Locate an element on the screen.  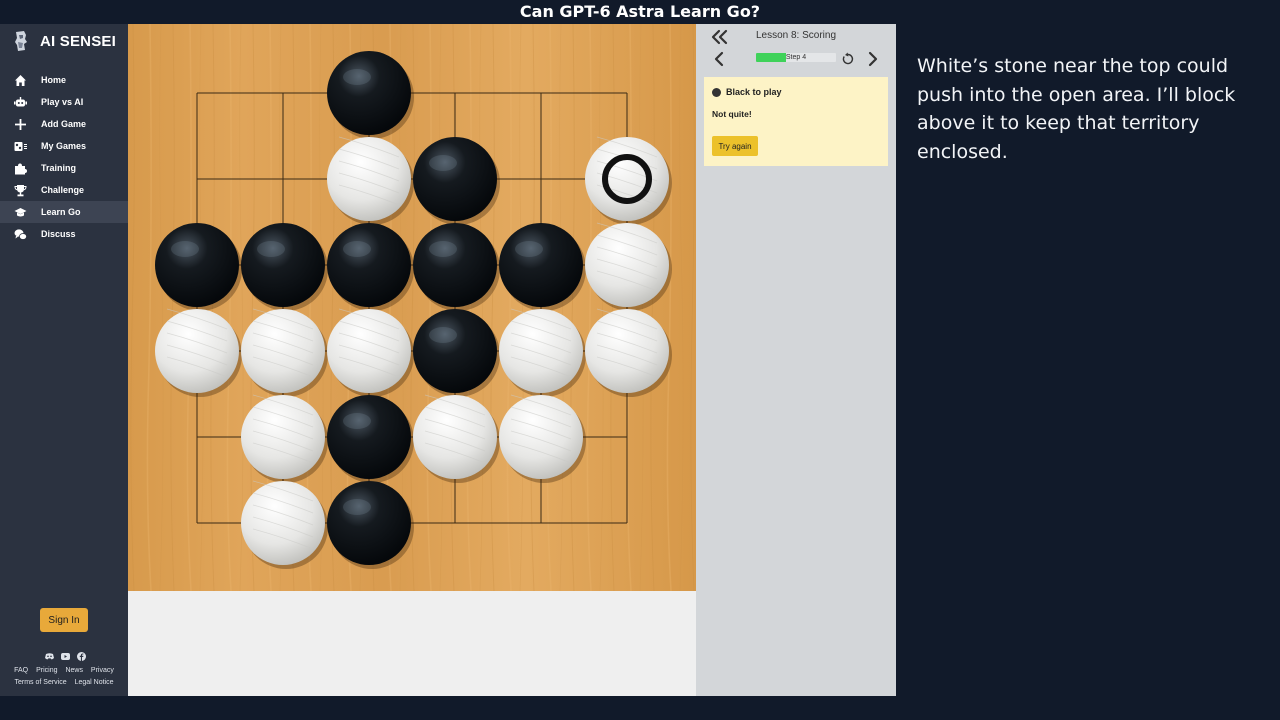
sidebar-item-label: Play vs AI is located at coordinates (62, 102).